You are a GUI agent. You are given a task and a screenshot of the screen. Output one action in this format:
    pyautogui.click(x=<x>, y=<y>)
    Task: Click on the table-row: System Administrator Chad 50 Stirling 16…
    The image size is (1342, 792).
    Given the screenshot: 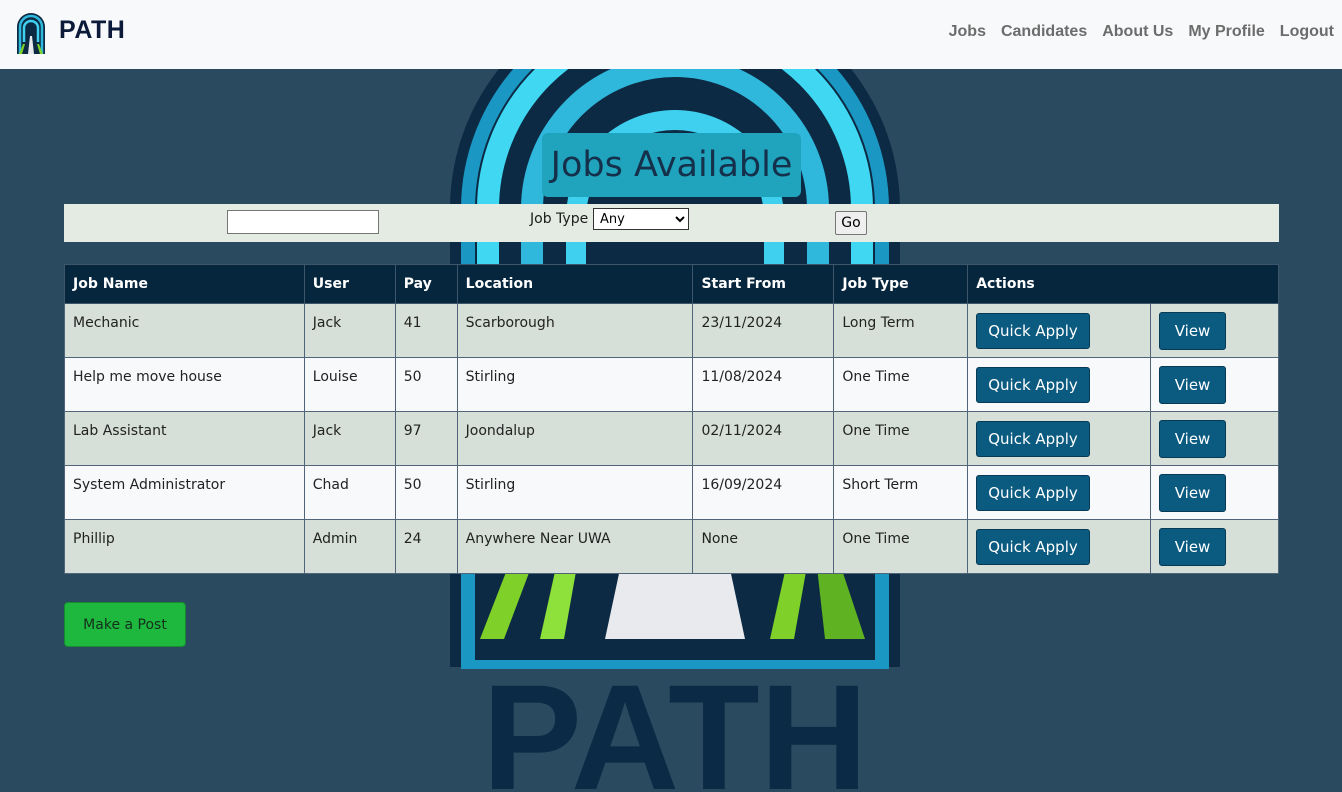 What is the action you would take?
    pyautogui.click(x=671, y=492)
    